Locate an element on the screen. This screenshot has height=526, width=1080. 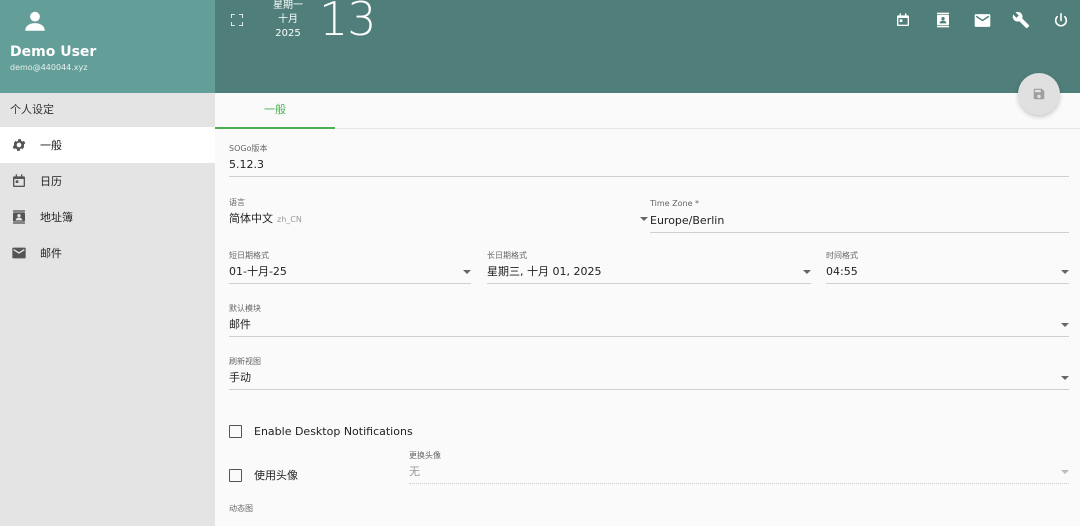
top-bar: 星期一 十月 2025 13 is located at coordinates (647, 46).